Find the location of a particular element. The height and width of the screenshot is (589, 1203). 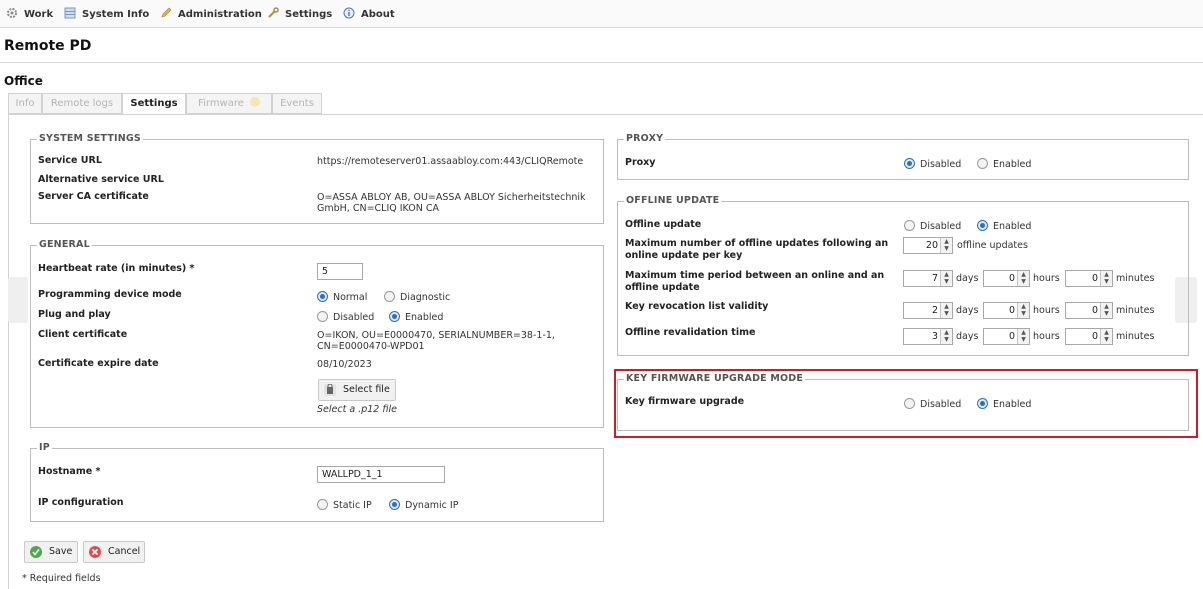

proxy-label: Proxy is located at coordinates (640, 162).